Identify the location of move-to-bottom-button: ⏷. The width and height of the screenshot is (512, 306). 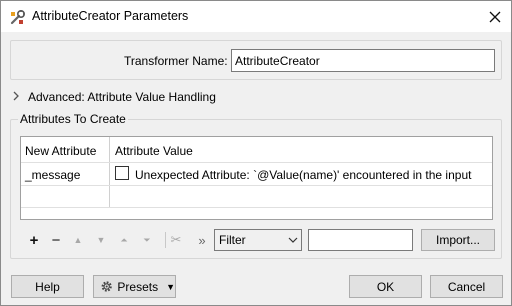
(147, 240).